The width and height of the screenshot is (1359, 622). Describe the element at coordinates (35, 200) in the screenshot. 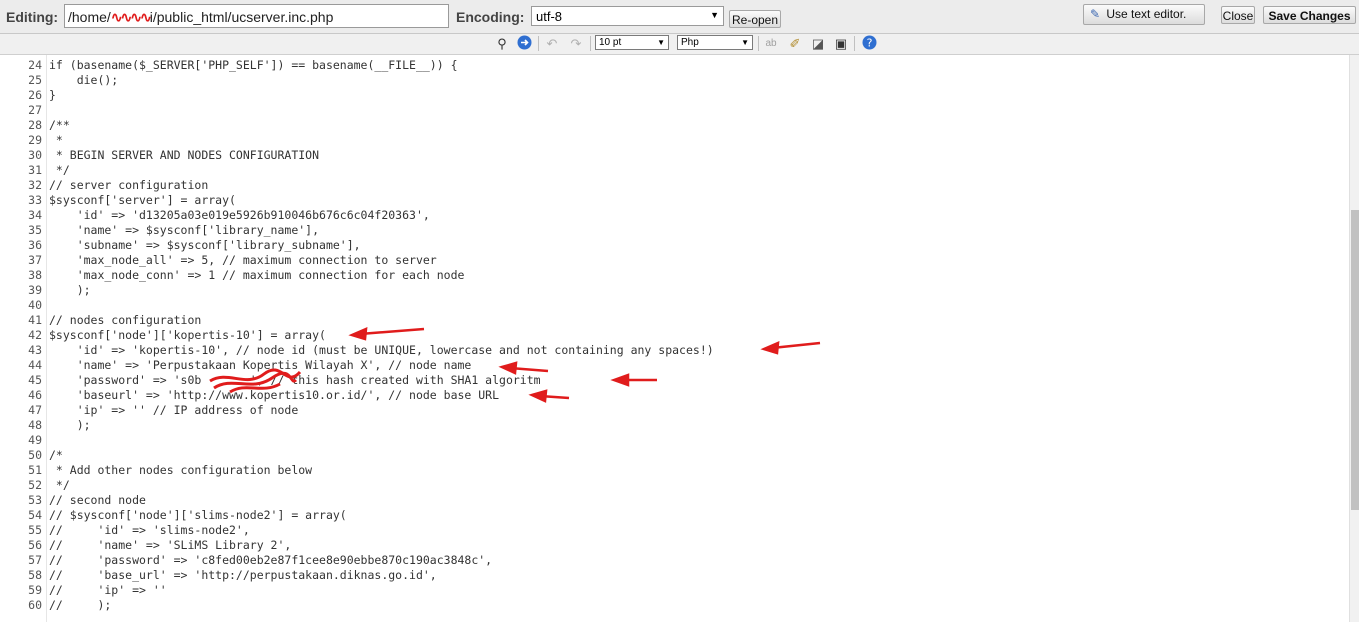

I see `line-number: 33` at that location.